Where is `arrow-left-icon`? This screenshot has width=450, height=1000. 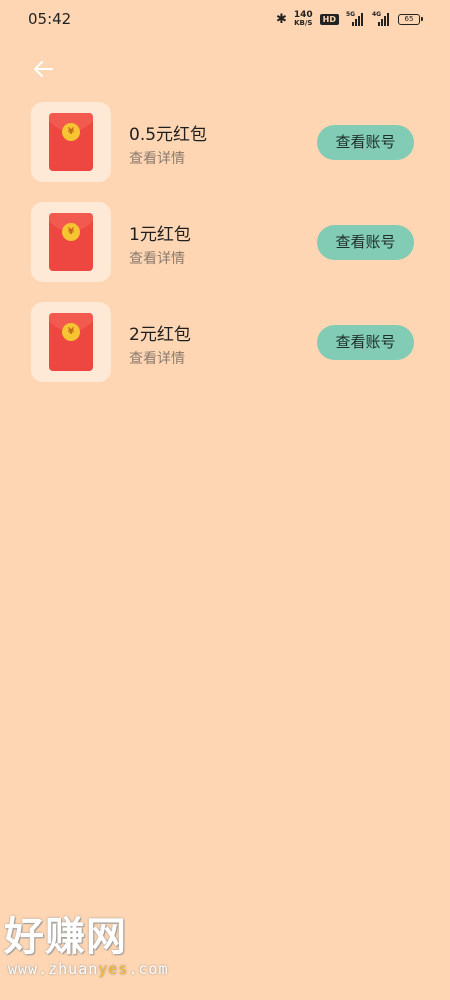
arrow-left-icon is located at coordinates (43, 69).